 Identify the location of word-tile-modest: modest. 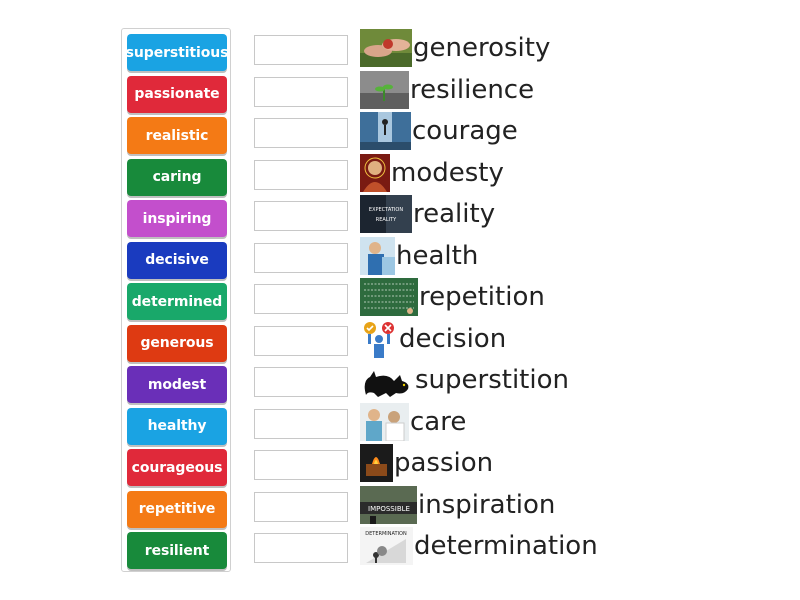
(177, 384).